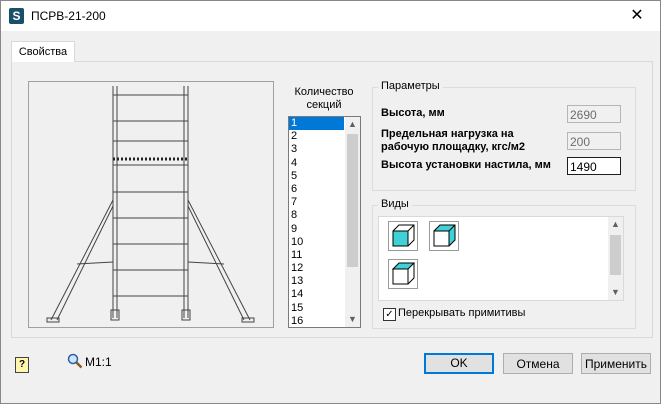 The width and height of the screenshot is (661, 404). I want to click on list-item: 4, so click(316, 163).